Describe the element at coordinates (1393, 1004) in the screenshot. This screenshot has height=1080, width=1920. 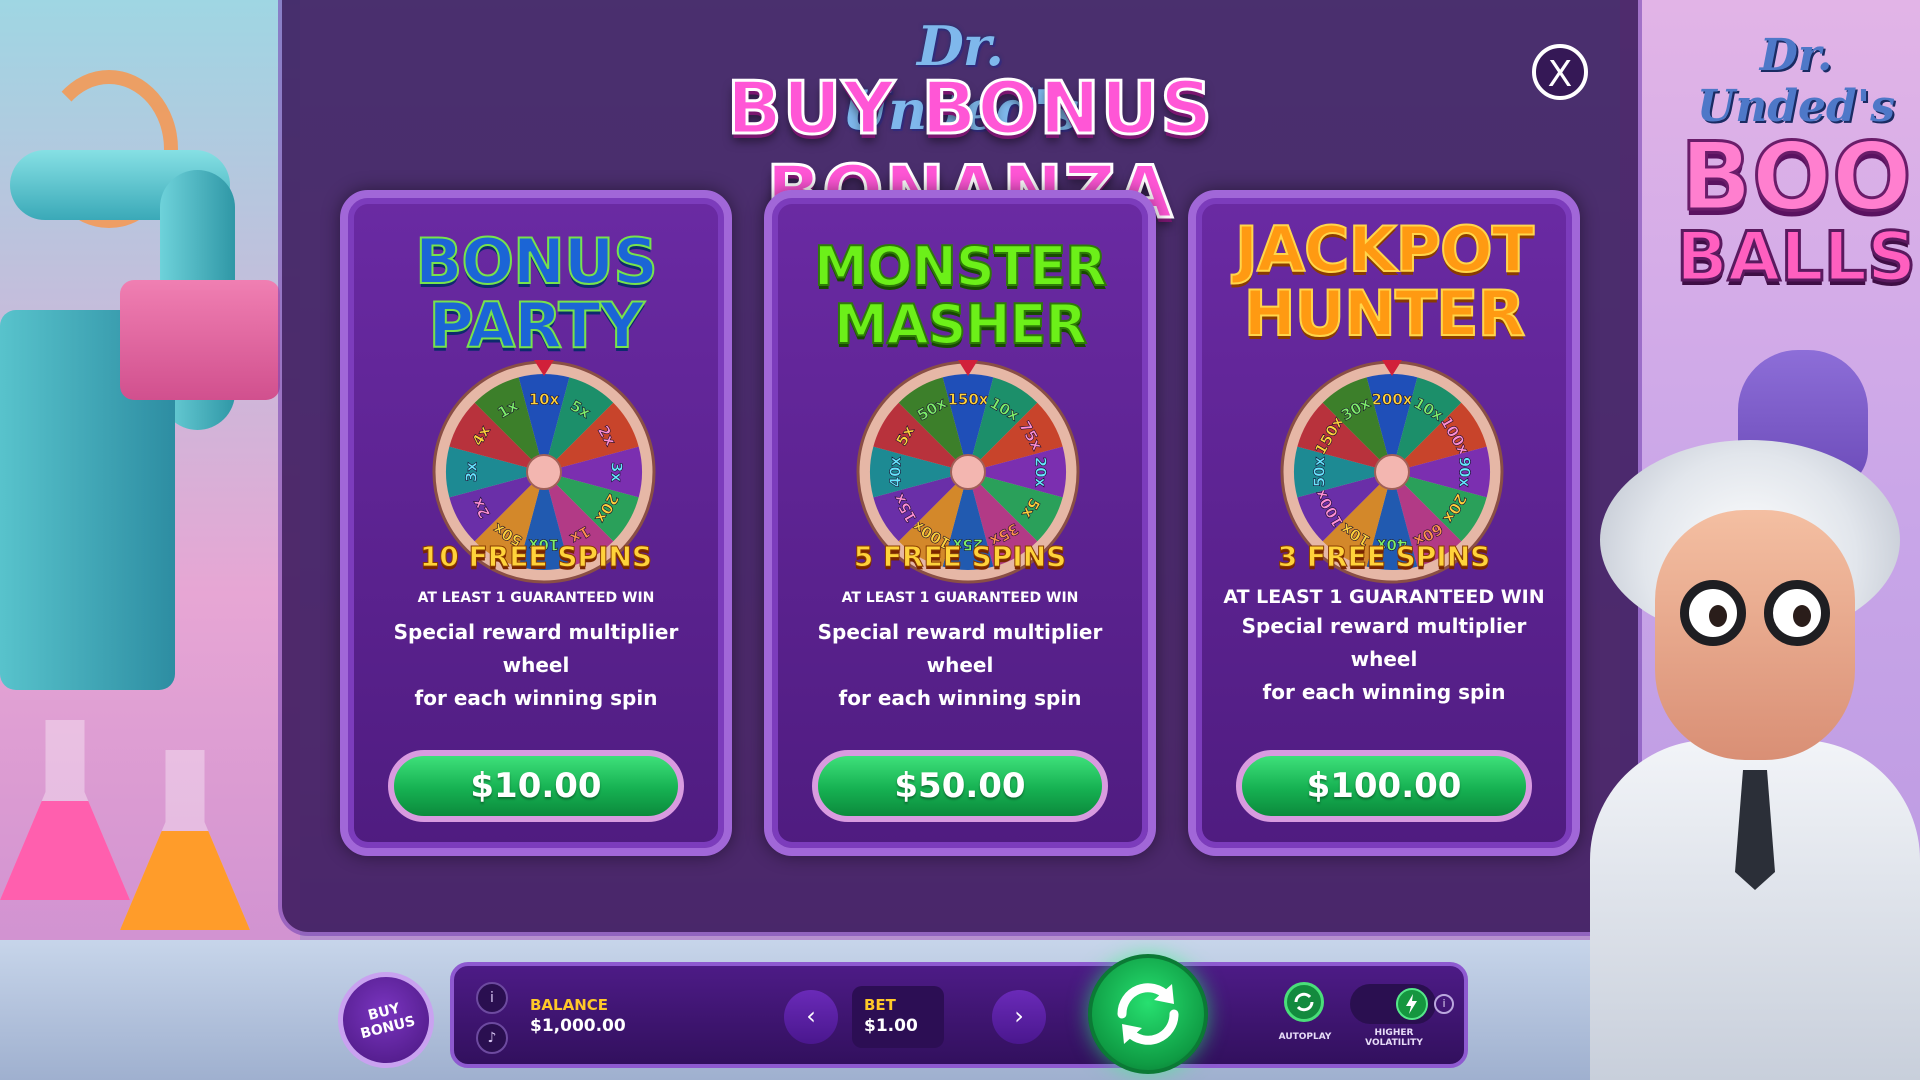
I see `higher-volatility-toggle` at that location.